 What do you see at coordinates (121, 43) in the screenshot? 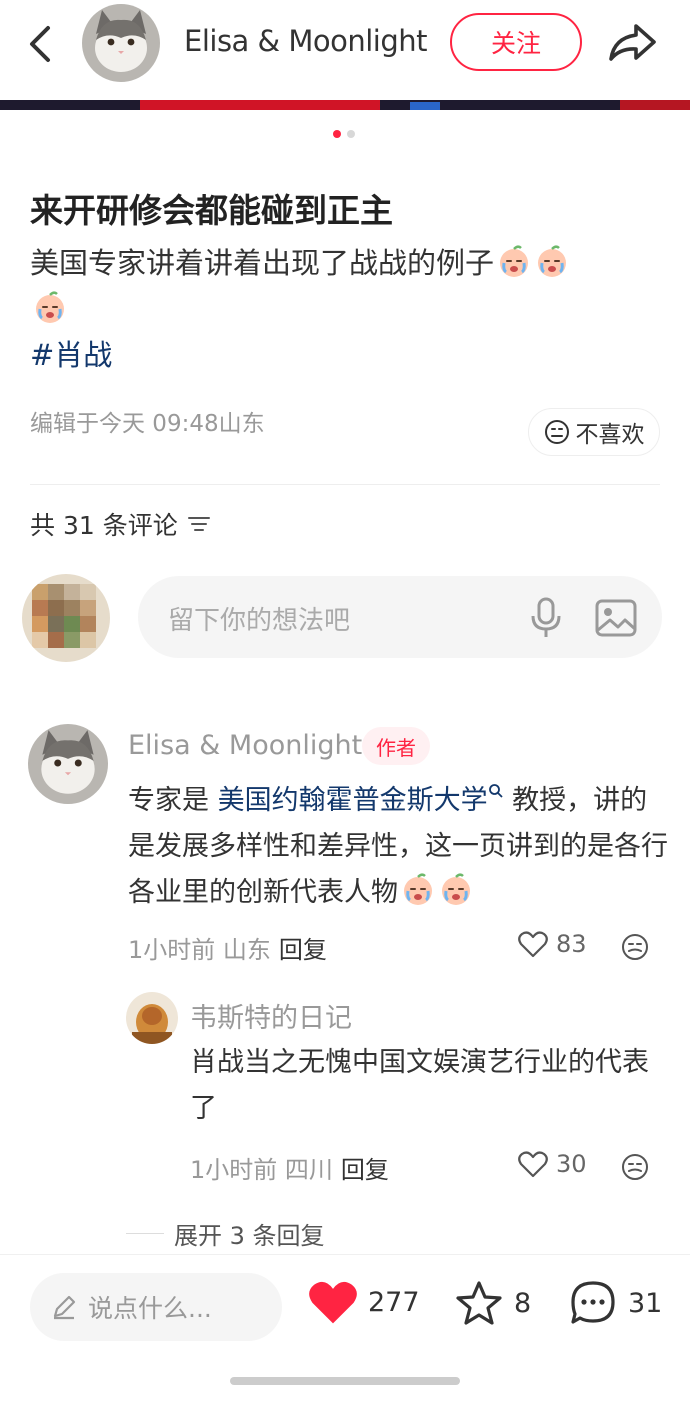
I see `author-avatar` at bounding box center [121, 43].